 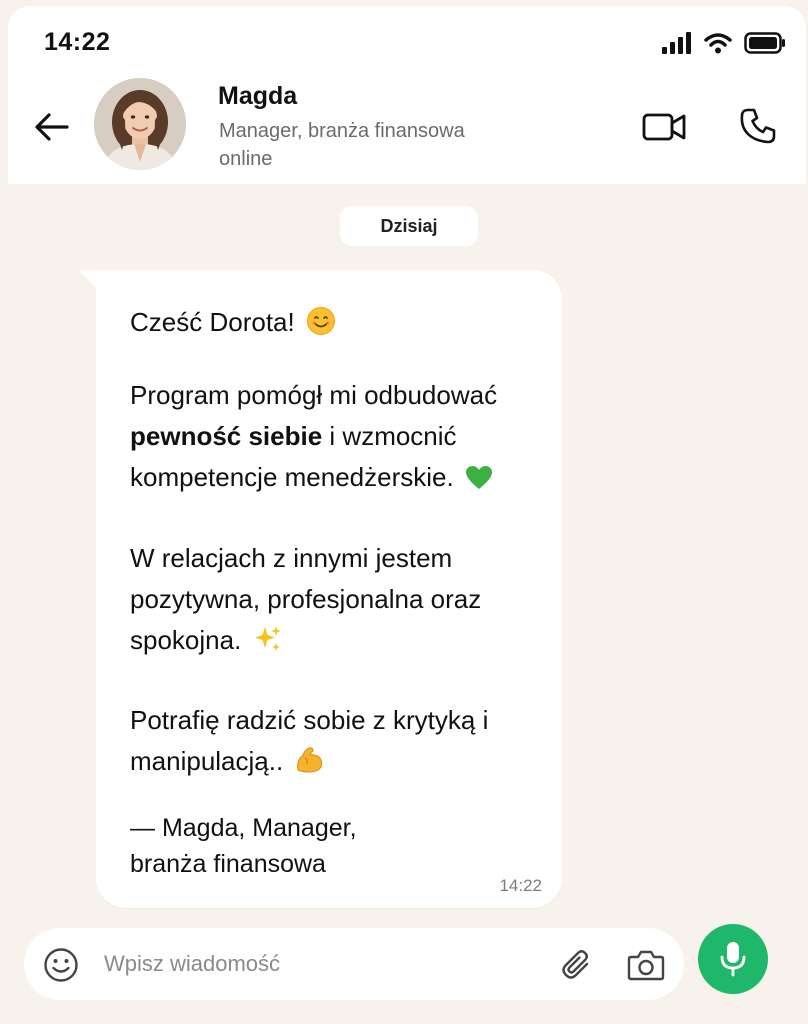 I want to click on voice-message-button, so click(x=733, y=959).